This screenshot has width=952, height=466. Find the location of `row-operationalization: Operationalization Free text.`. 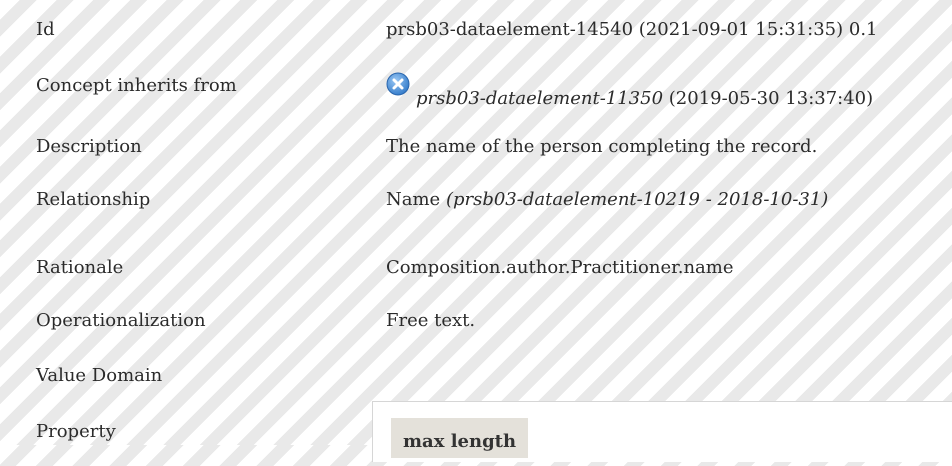

row-operationalization: Operationalization Free text. is located at coordinates (476, 329).